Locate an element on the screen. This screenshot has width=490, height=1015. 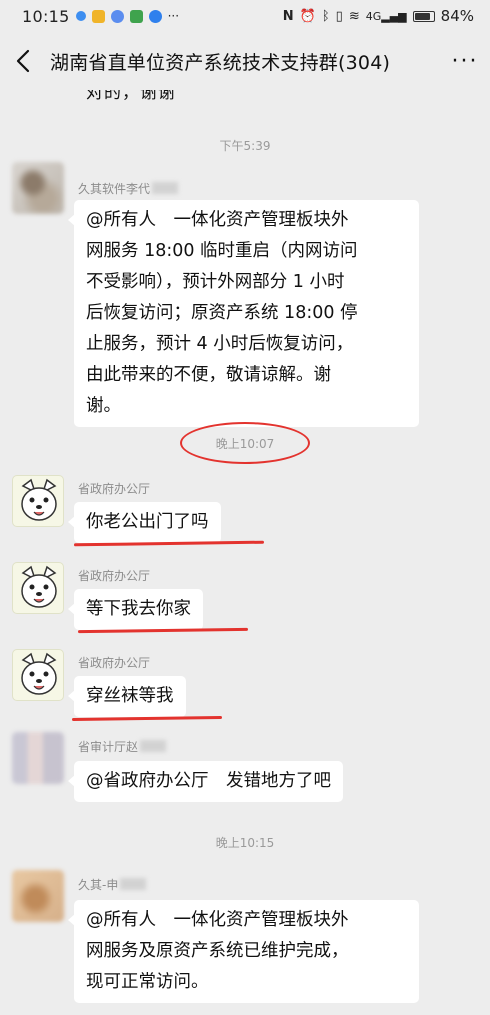
battery-level is located at coordinates (422, 16).